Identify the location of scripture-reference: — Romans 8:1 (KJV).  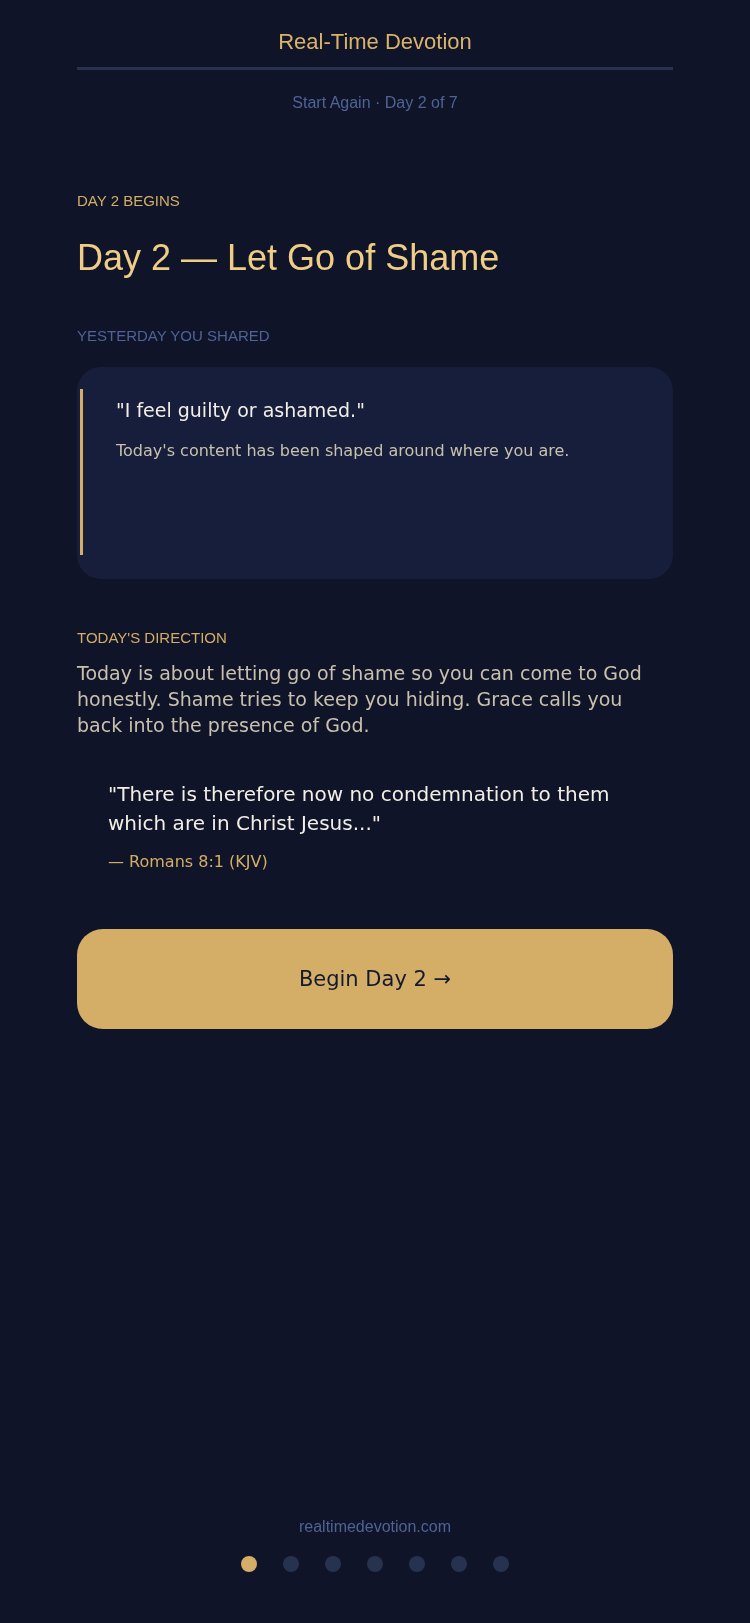
(188, 861).